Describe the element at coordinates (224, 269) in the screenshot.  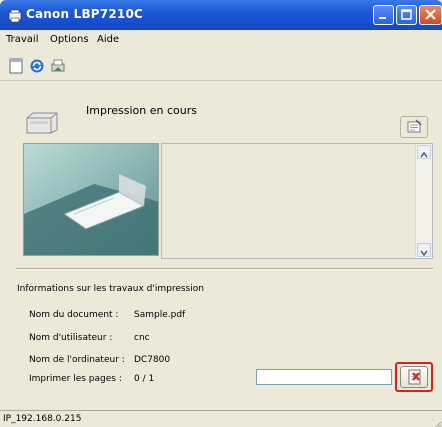
I see `section-divider` at that location.